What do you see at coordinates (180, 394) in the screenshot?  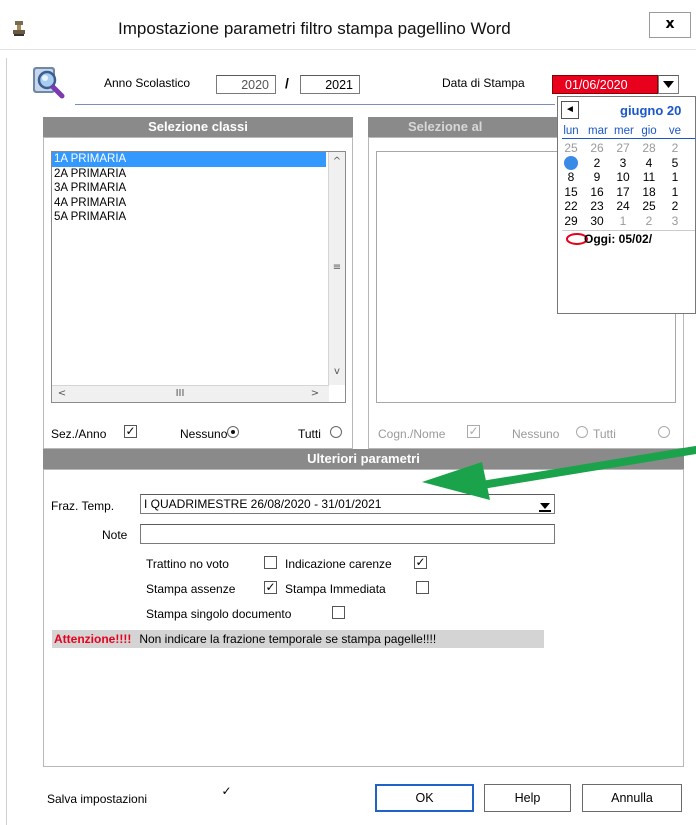 I see `scroll-hgrip-icon: III` at bounding box center [180, 394].